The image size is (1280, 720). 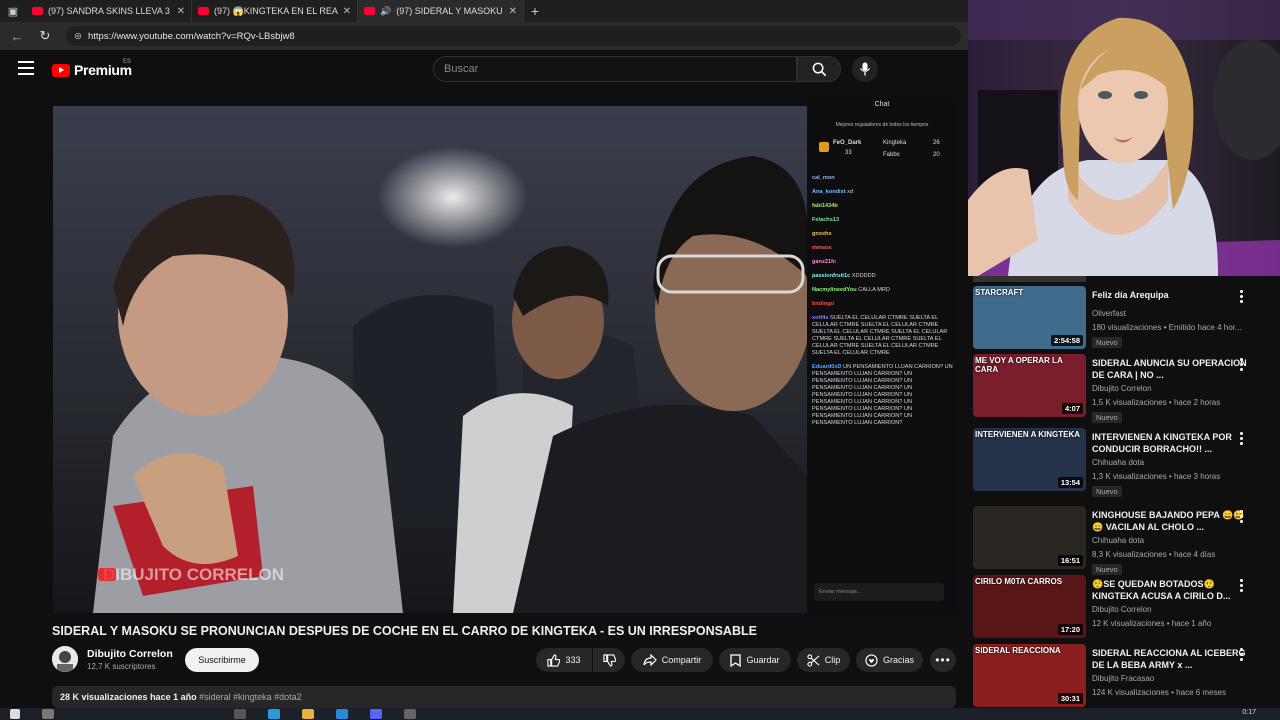 I want to click on browser-tab-2: (97) 😱KINGTEKA EN EL REAL PI ✕, so click(x=275, y=11).